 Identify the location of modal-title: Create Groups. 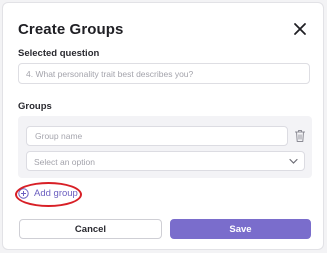
(71, 29).